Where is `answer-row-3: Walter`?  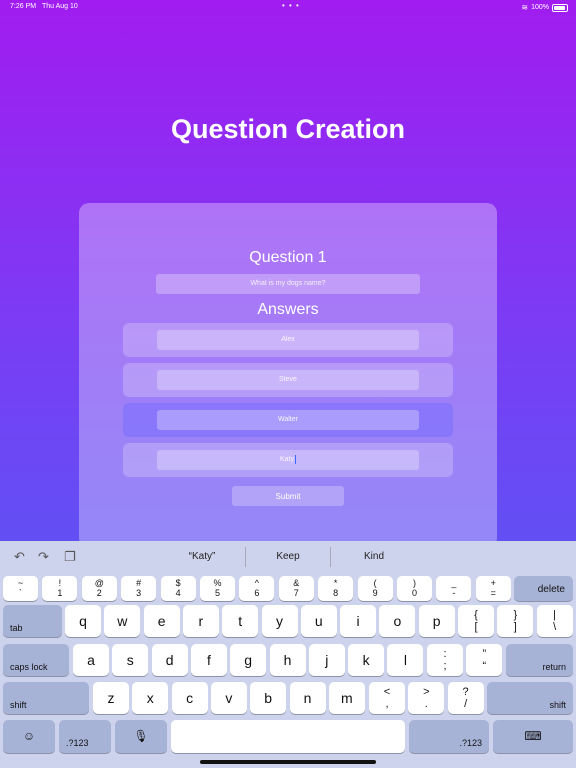
answer-row-3: Walter is located at coordinates (288, 420).